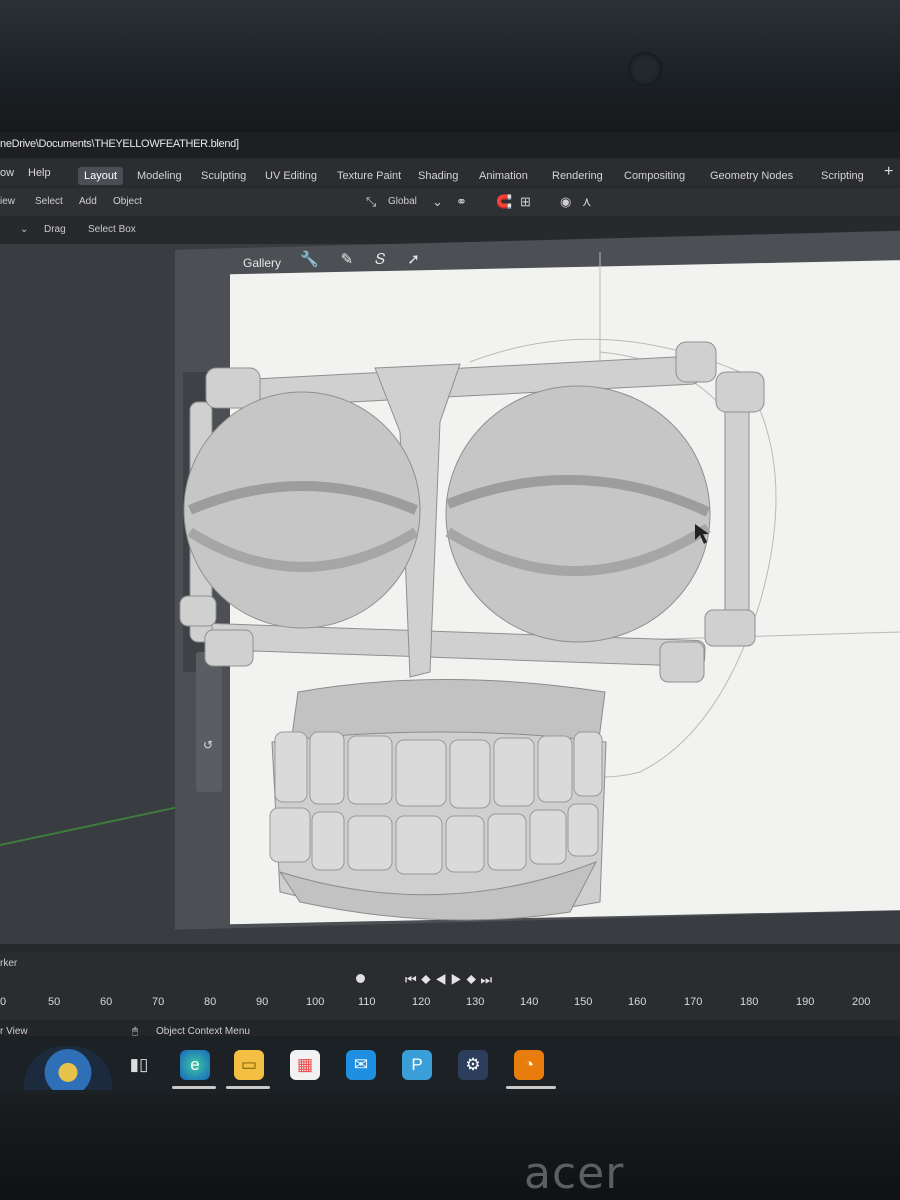 The image size is (900, 1200). What do you see at coordinates (210, 1002) in the screenshot?
I see `frame-label: 80` at bounding box center [210, 1002].